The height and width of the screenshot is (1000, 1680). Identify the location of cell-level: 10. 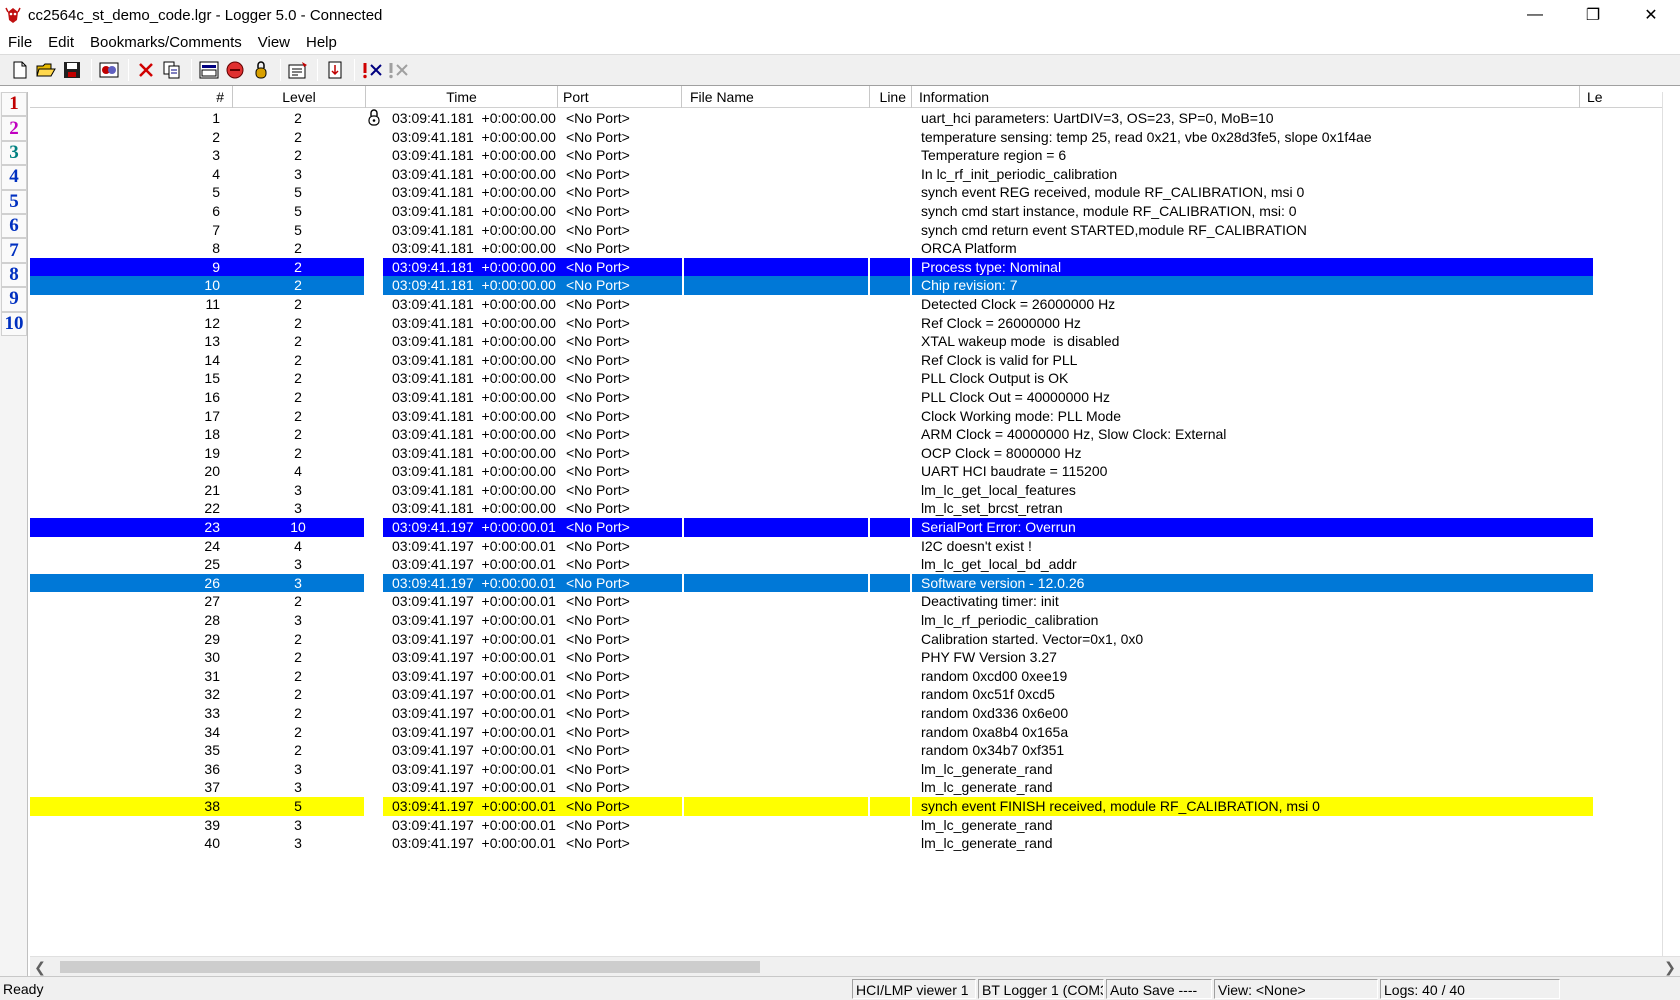
(298, 527).